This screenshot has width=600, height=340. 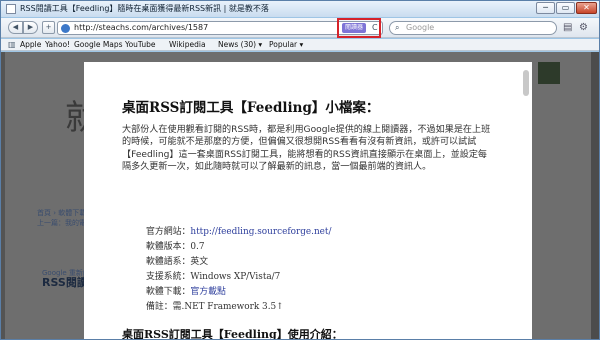 I want to click on minimize-button: ─, so click(x=545, y=8).